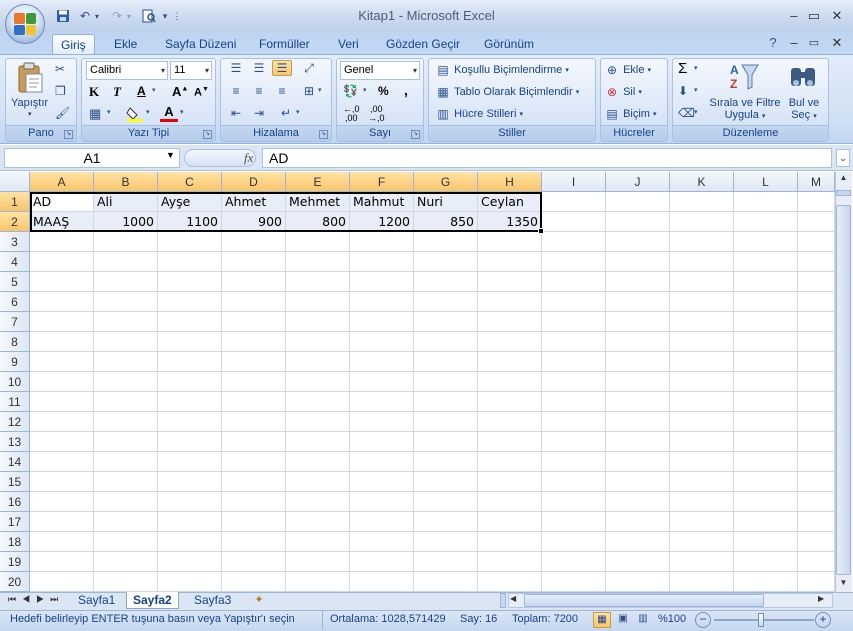 The width and height of the screenshot is (853, 631). I want to click on cell-c7, so click(190, 322).